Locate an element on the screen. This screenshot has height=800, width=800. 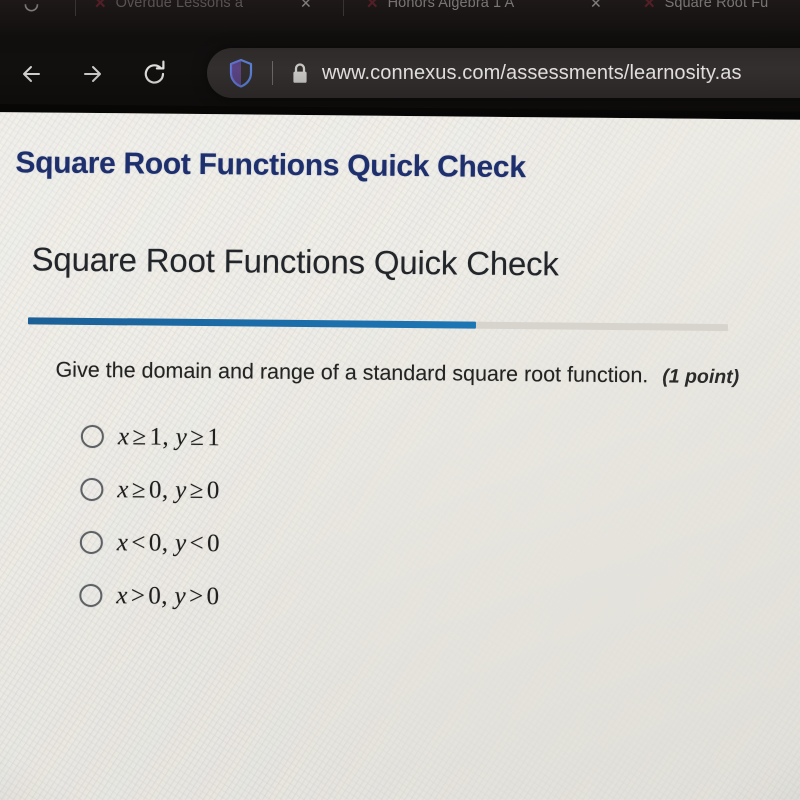
operator-y: > is located at coordinates (196, 596).